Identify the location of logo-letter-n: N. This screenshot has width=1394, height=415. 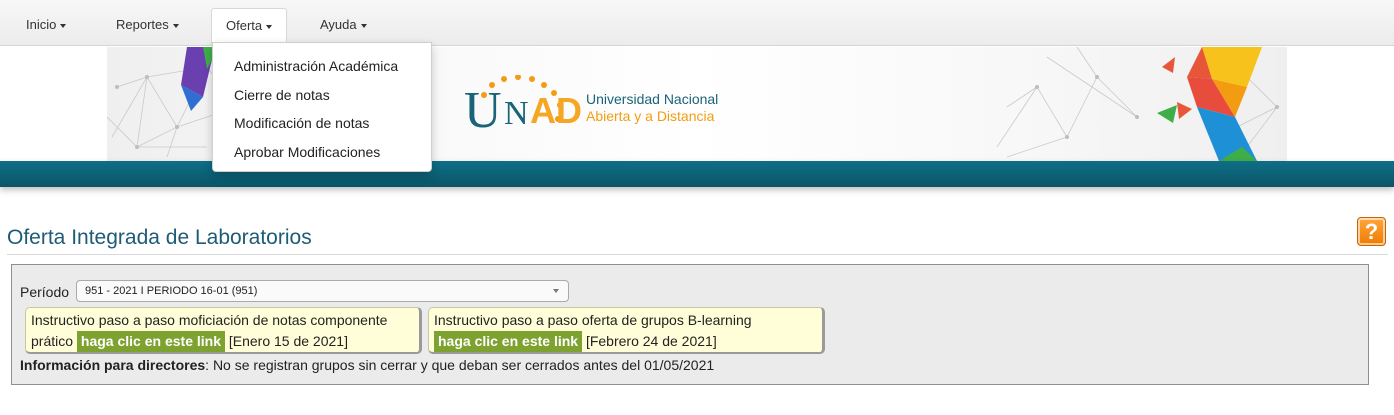
(516, 113).